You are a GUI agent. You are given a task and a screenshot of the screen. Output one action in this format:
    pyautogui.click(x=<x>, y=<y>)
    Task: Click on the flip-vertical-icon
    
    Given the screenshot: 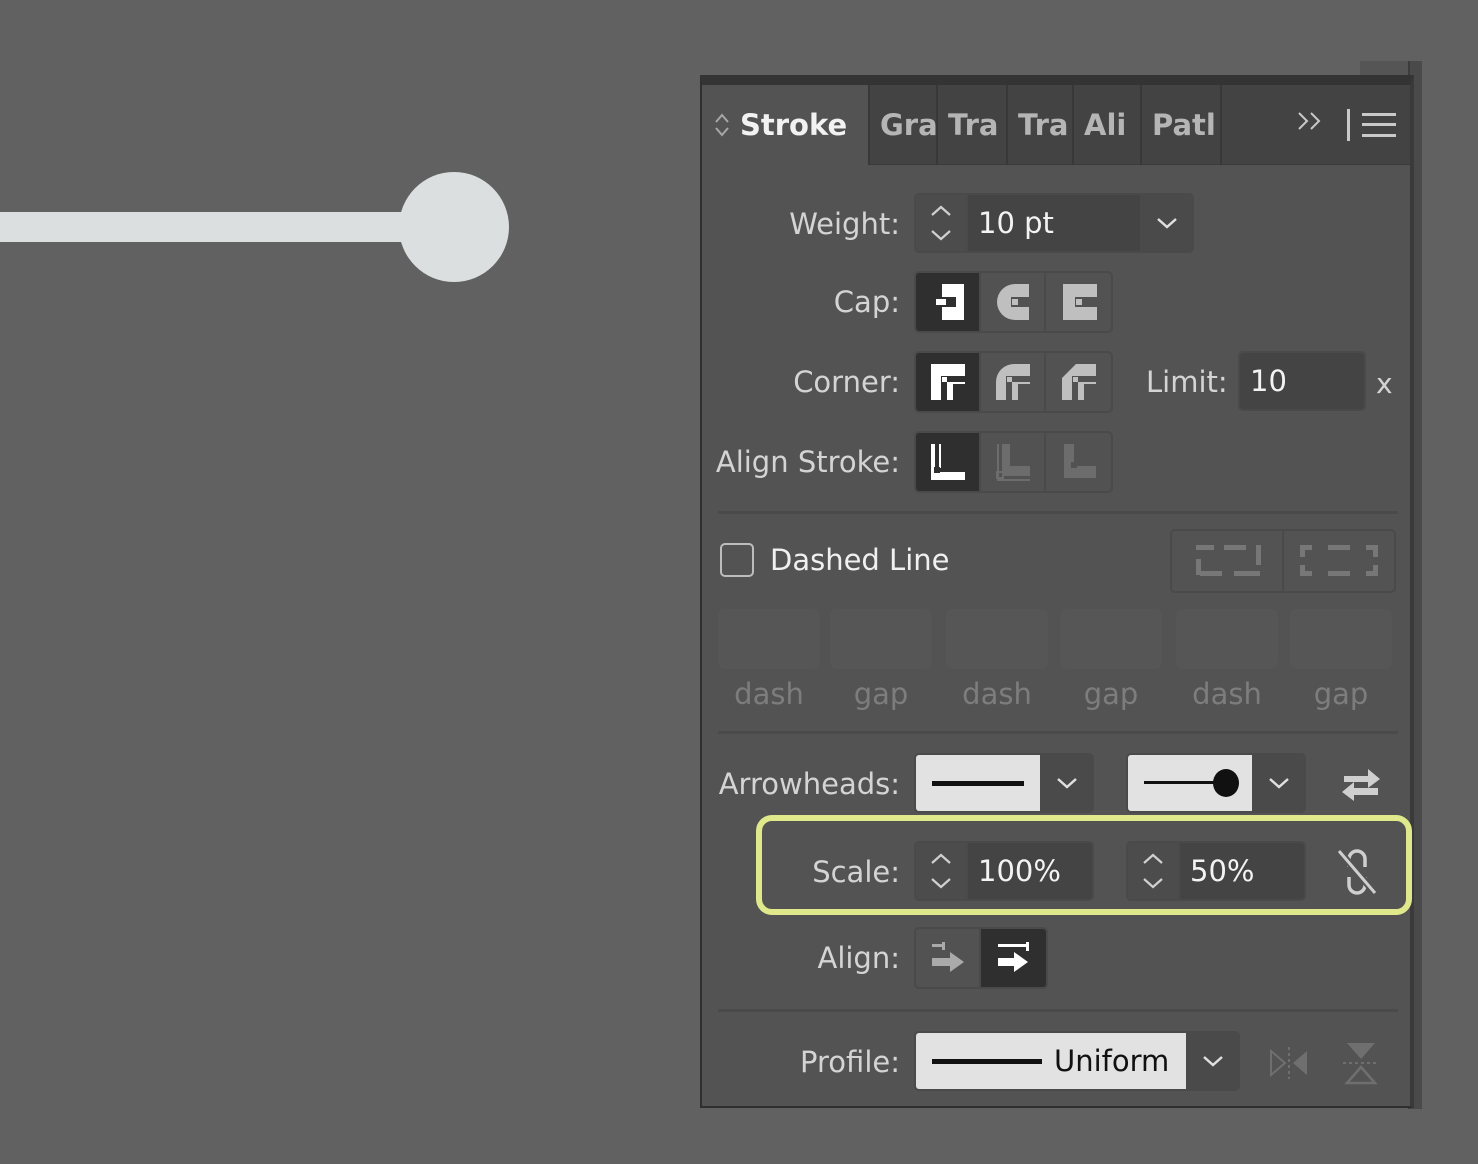 What is the action you would take?
    pyautogui.click(x=1361, y=1064)
    